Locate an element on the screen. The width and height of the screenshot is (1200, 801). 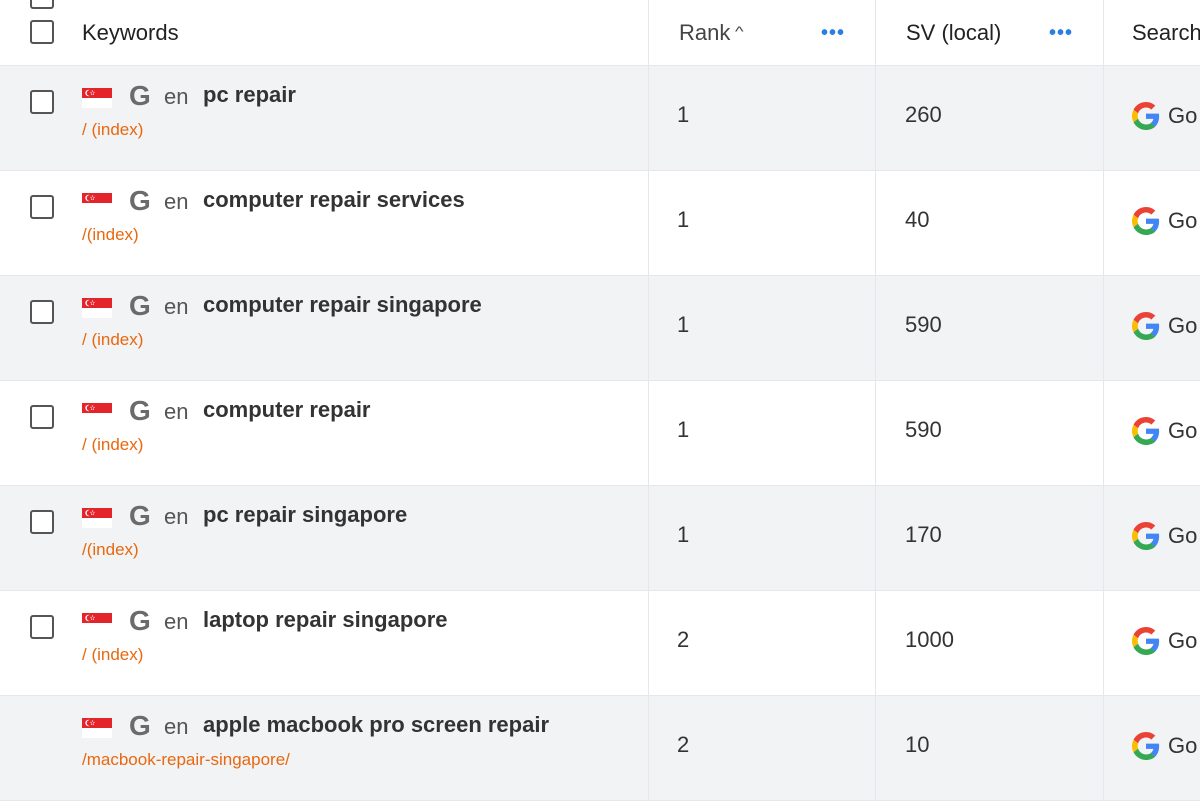
rank-value: 2 is located at coordinates (683, 744).